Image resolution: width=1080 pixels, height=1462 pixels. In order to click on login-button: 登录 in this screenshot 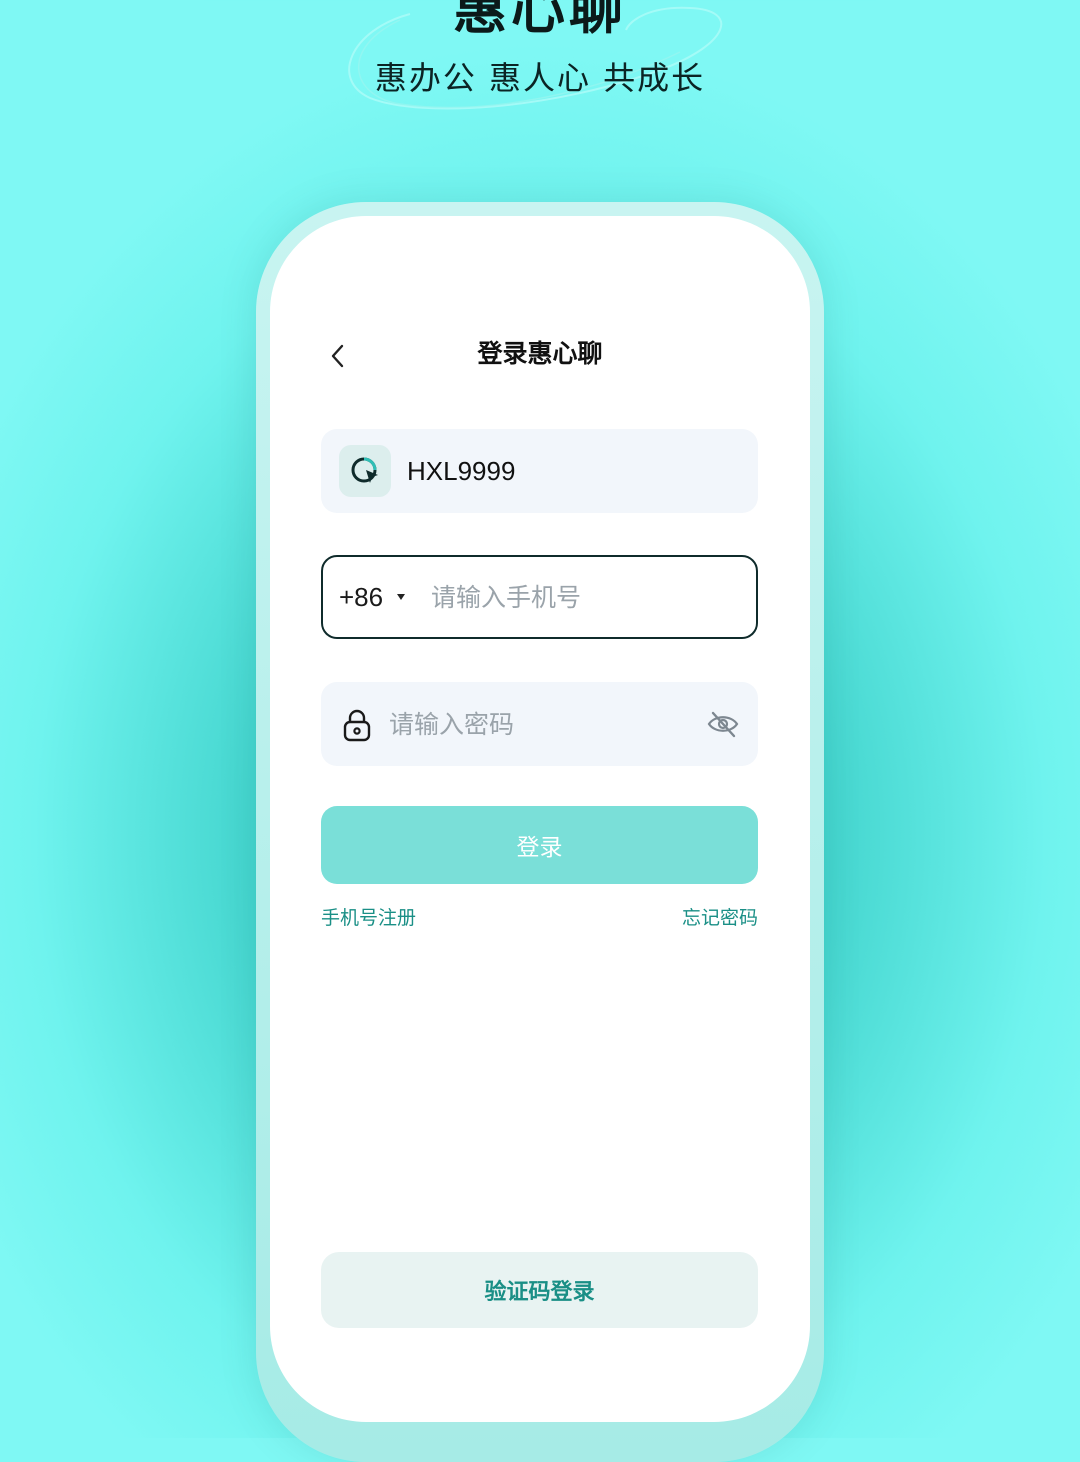, I will do `click(539, 845)`.